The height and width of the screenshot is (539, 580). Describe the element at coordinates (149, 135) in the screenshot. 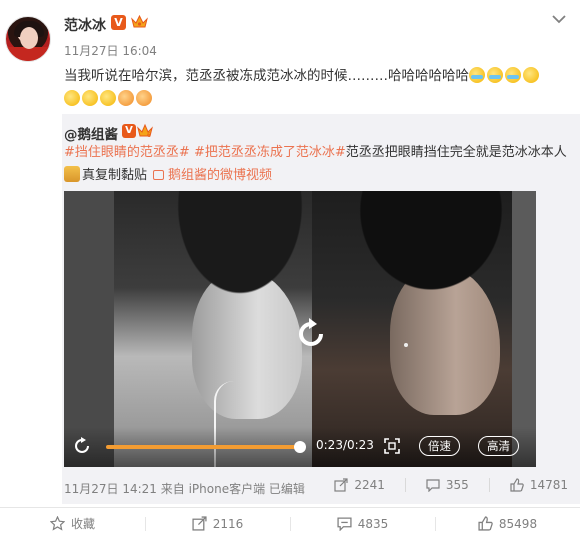

I see `svg-text: 6` at that location.